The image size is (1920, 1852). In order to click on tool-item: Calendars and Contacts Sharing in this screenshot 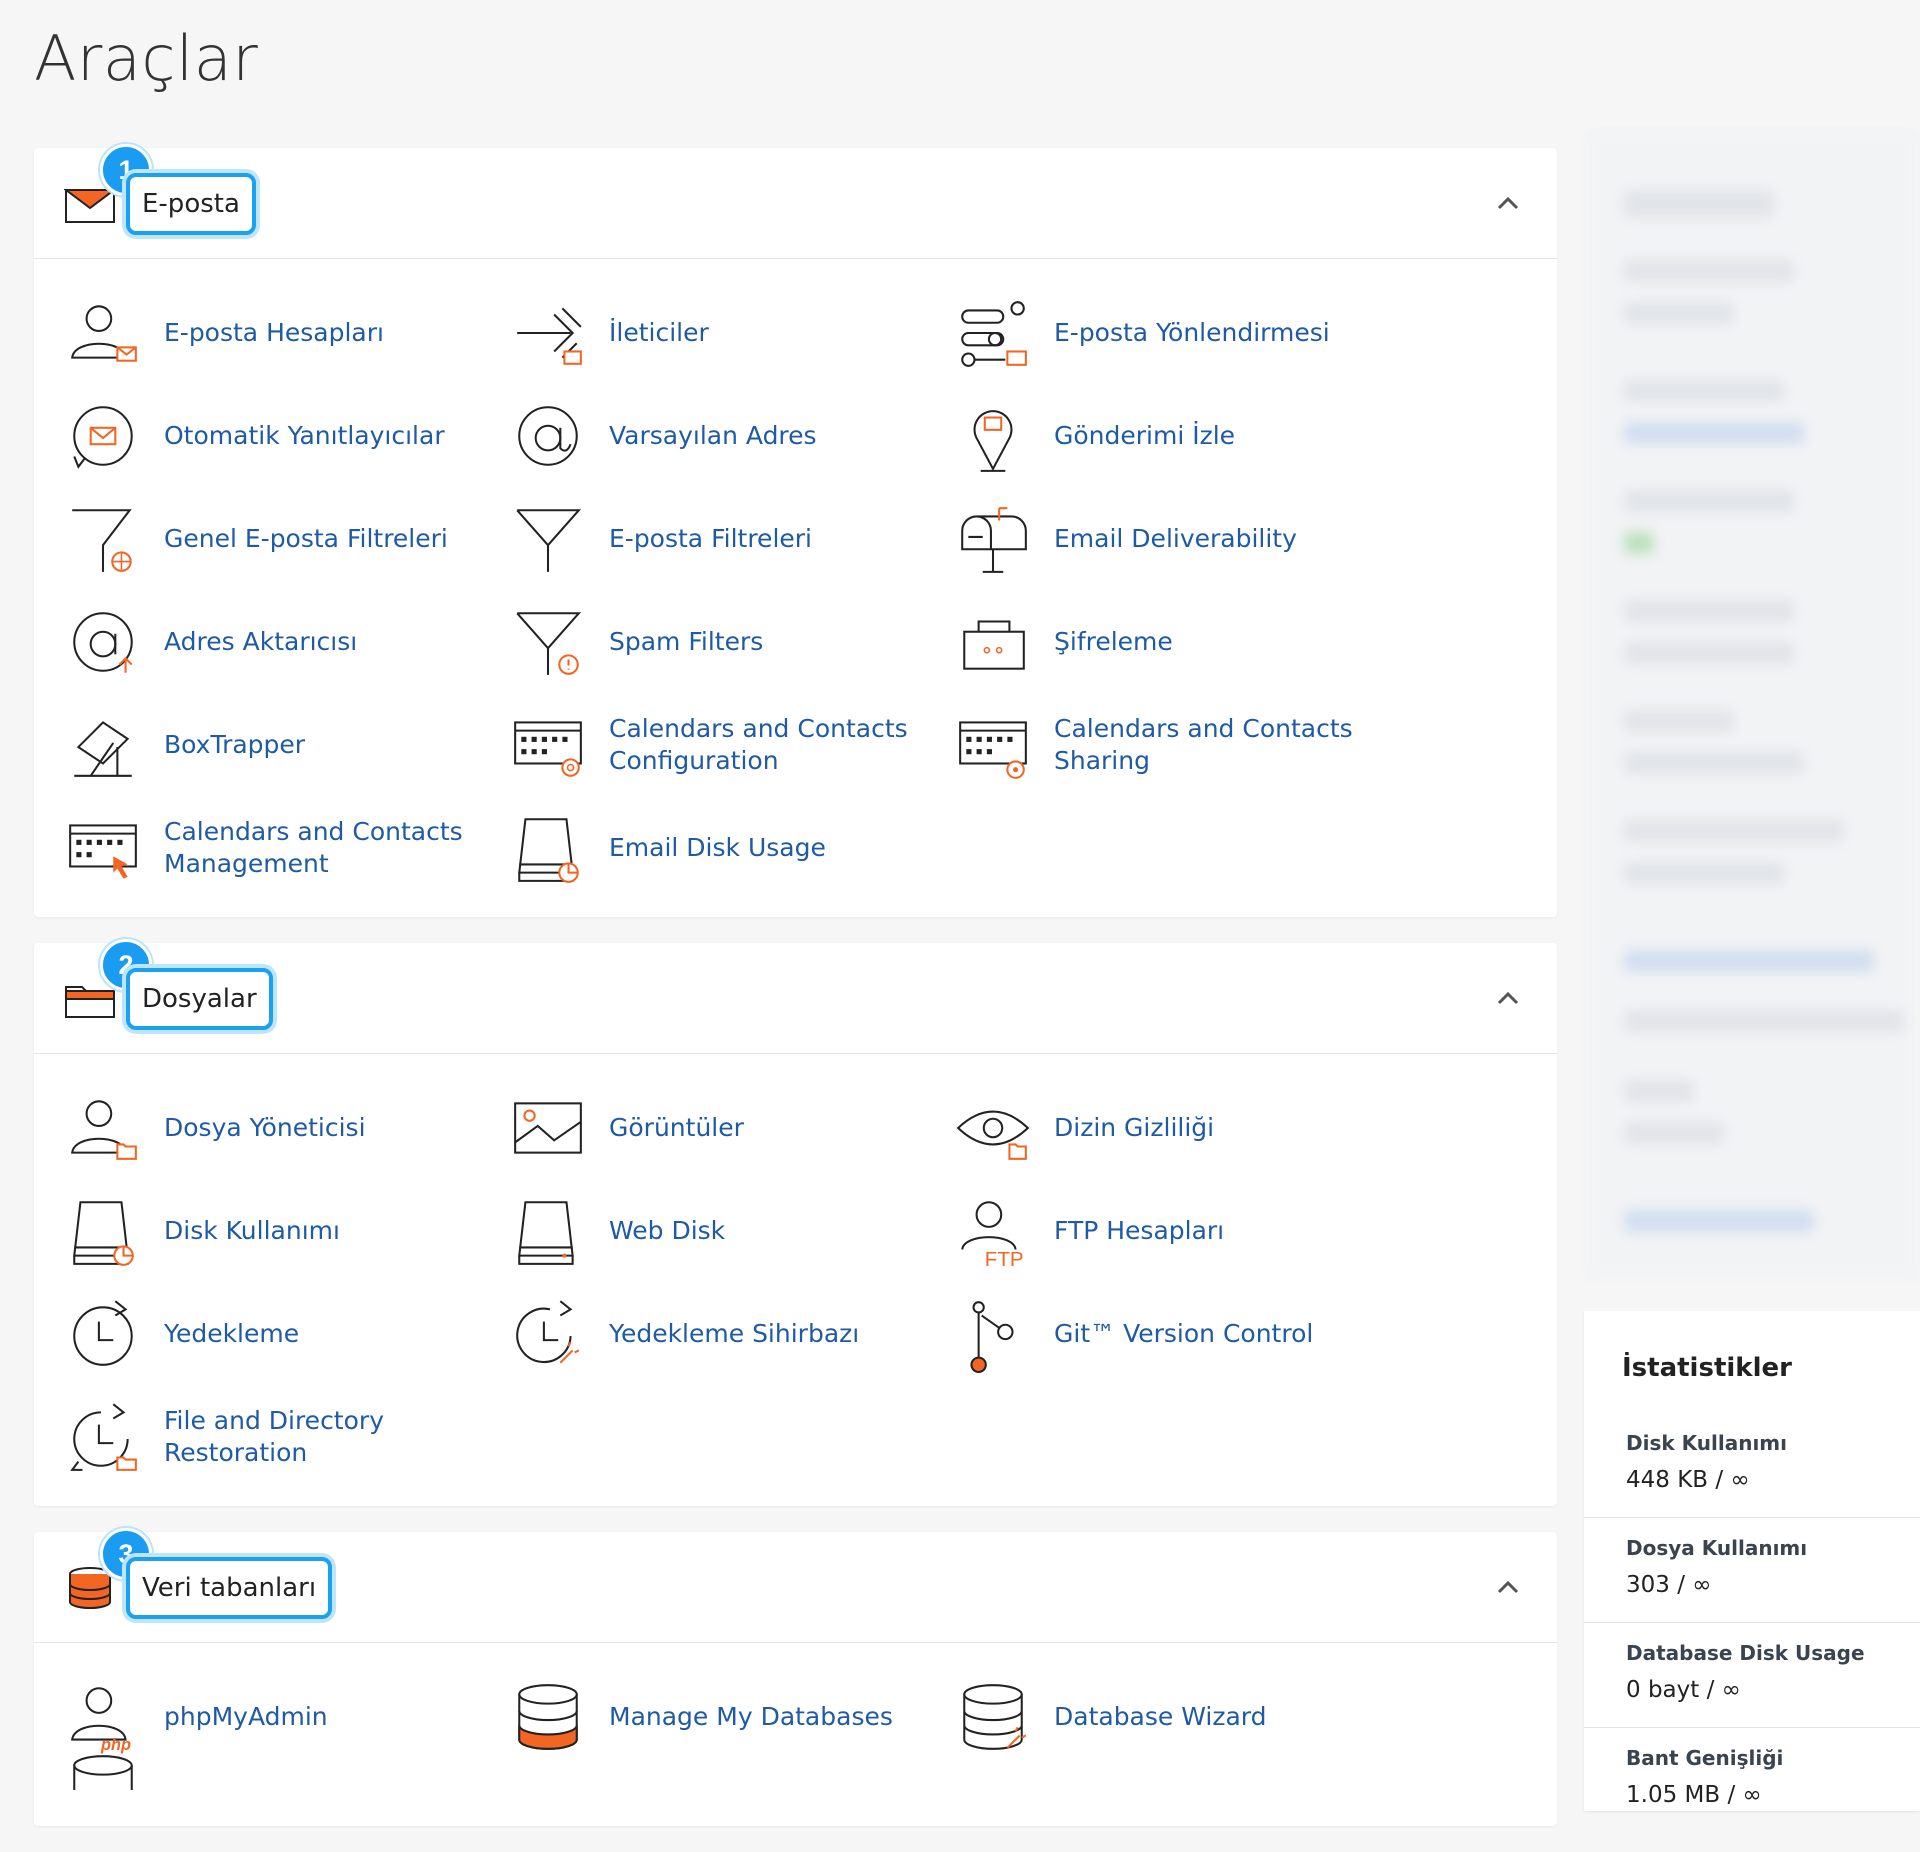, I will do `click(1176, 744)`.